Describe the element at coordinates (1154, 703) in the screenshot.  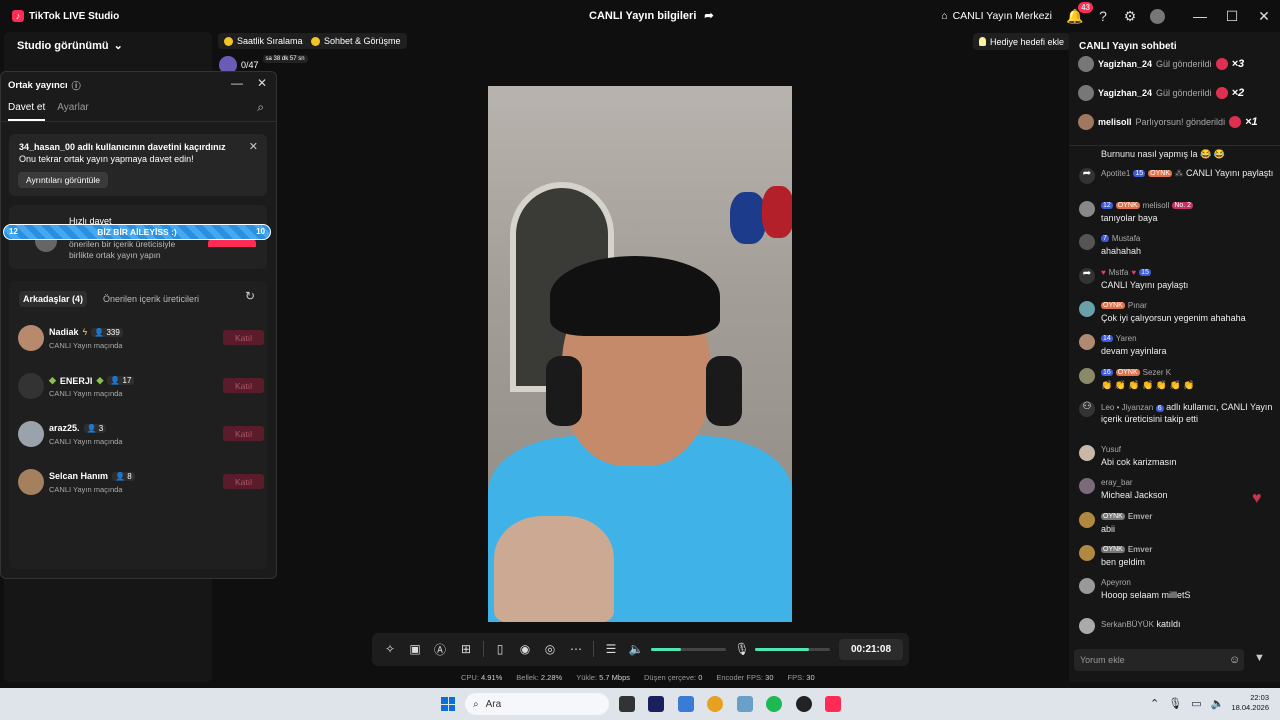
I see `chevron-up-icon: ⌃` at that location.